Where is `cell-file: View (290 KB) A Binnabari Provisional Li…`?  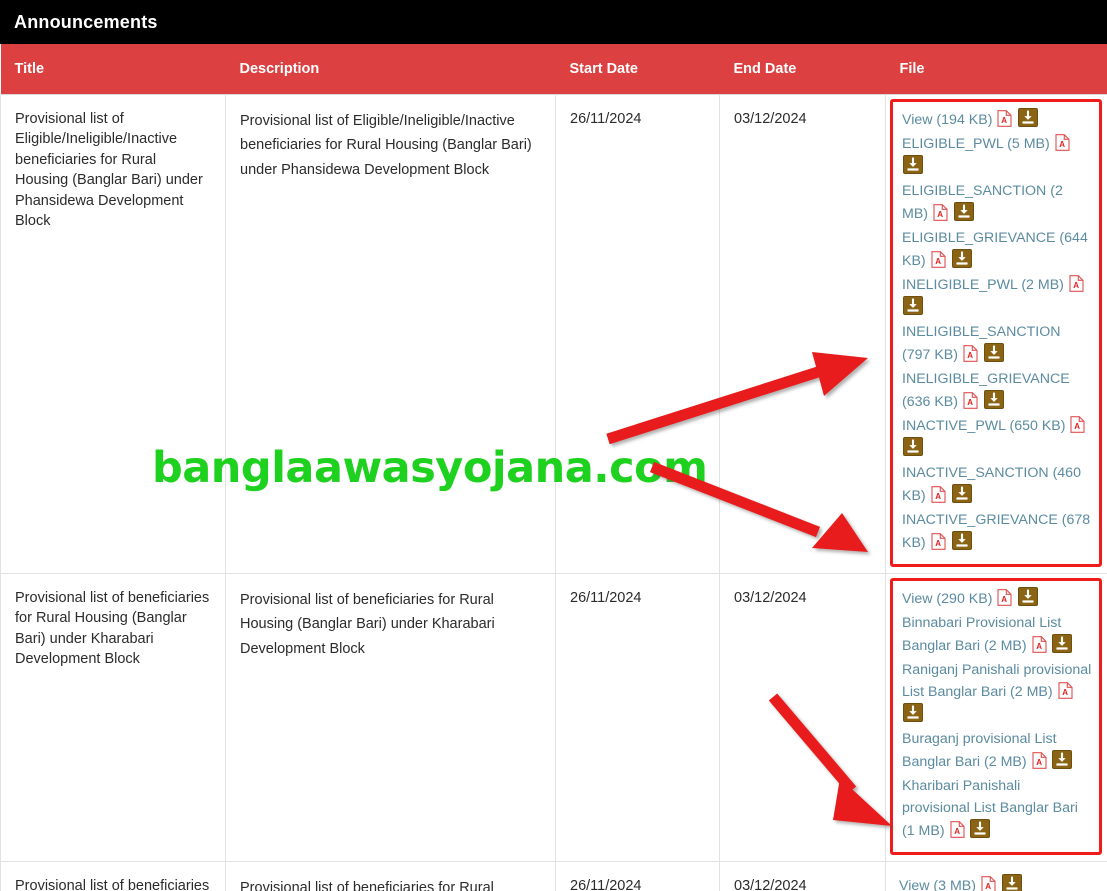 cell-file: View (290 KB) A Binnabari Provisional Li… is located at coordinates (996, 717).